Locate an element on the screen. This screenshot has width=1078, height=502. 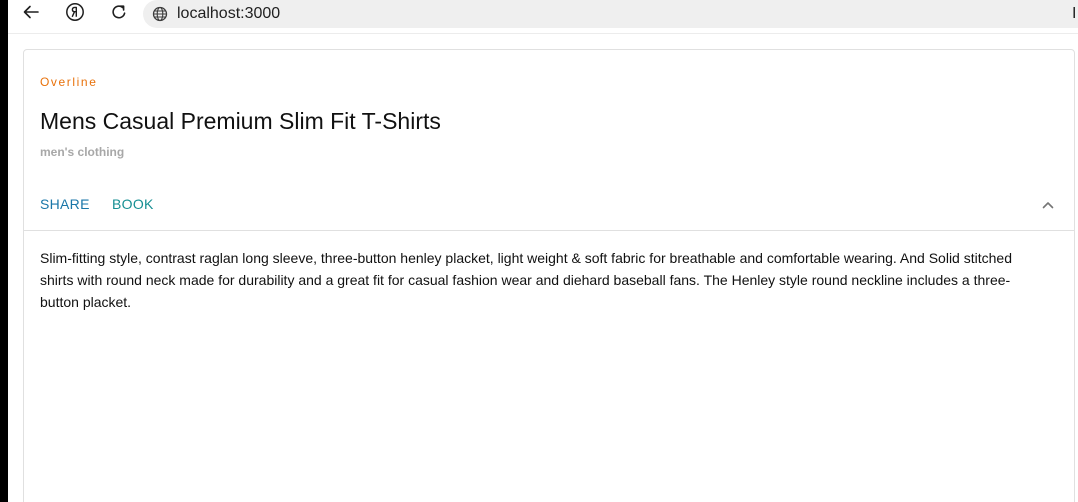
product-title: Mens Casual Premium Slim Fit T-Shirts is located at coordinates (240, 121).